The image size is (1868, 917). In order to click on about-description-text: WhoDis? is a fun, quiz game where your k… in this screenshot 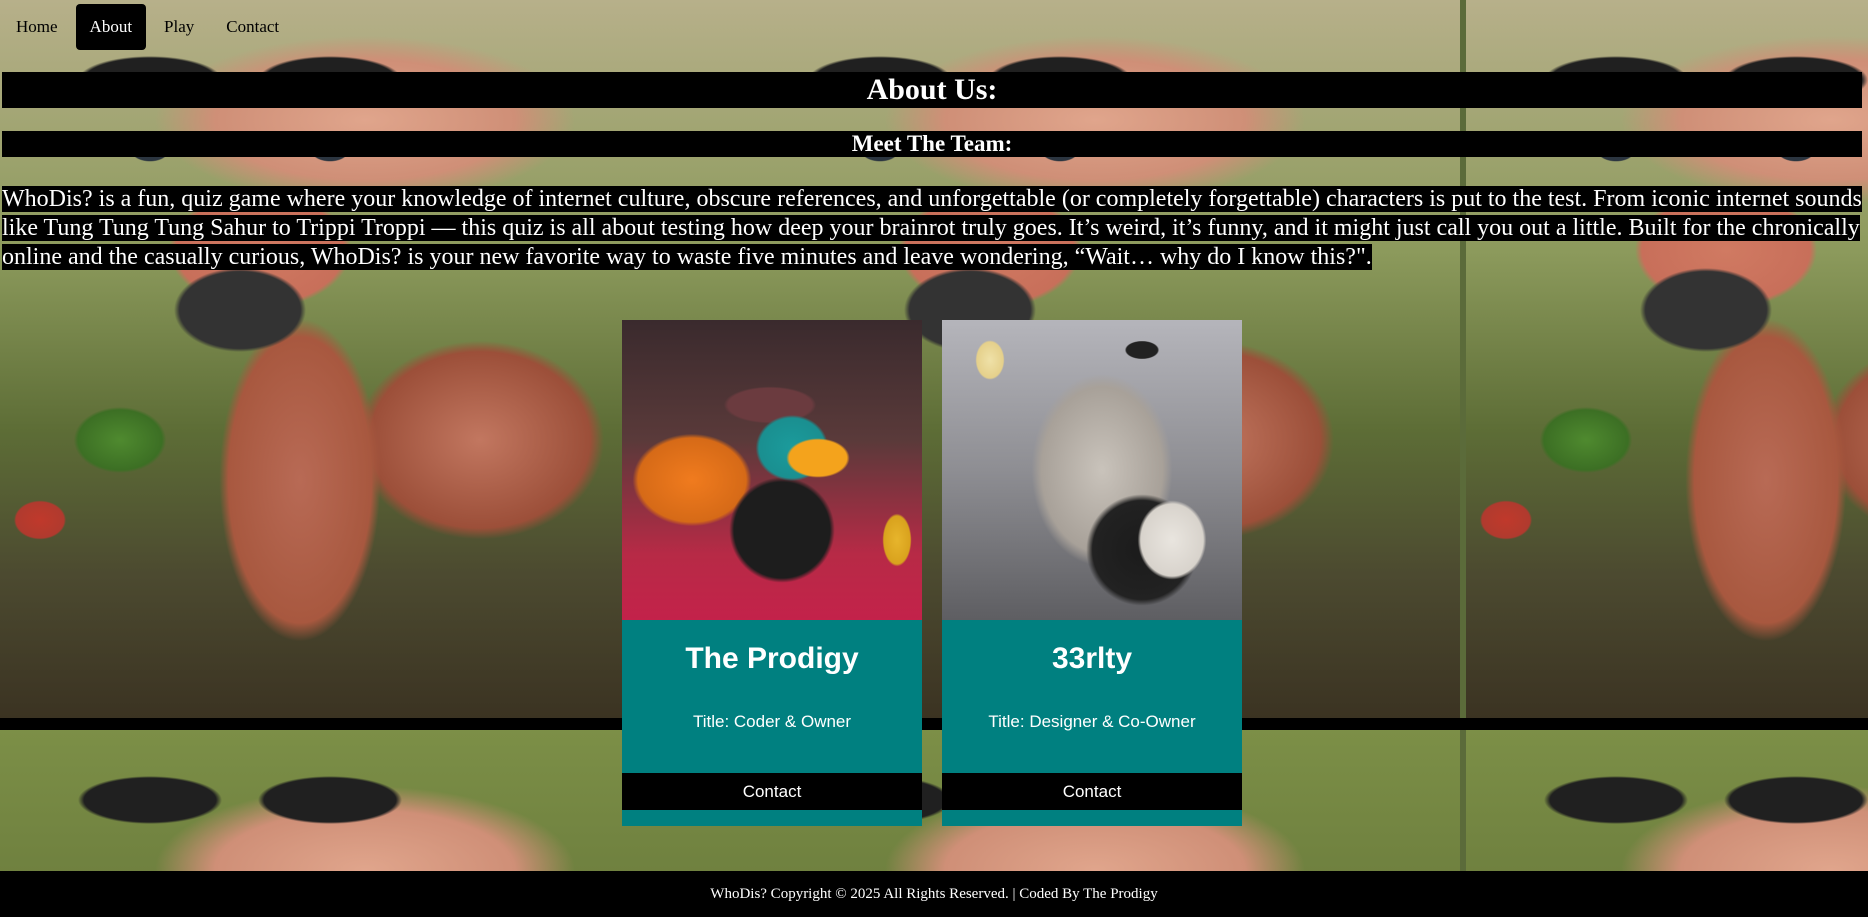, I will do `click(932, 228)`.